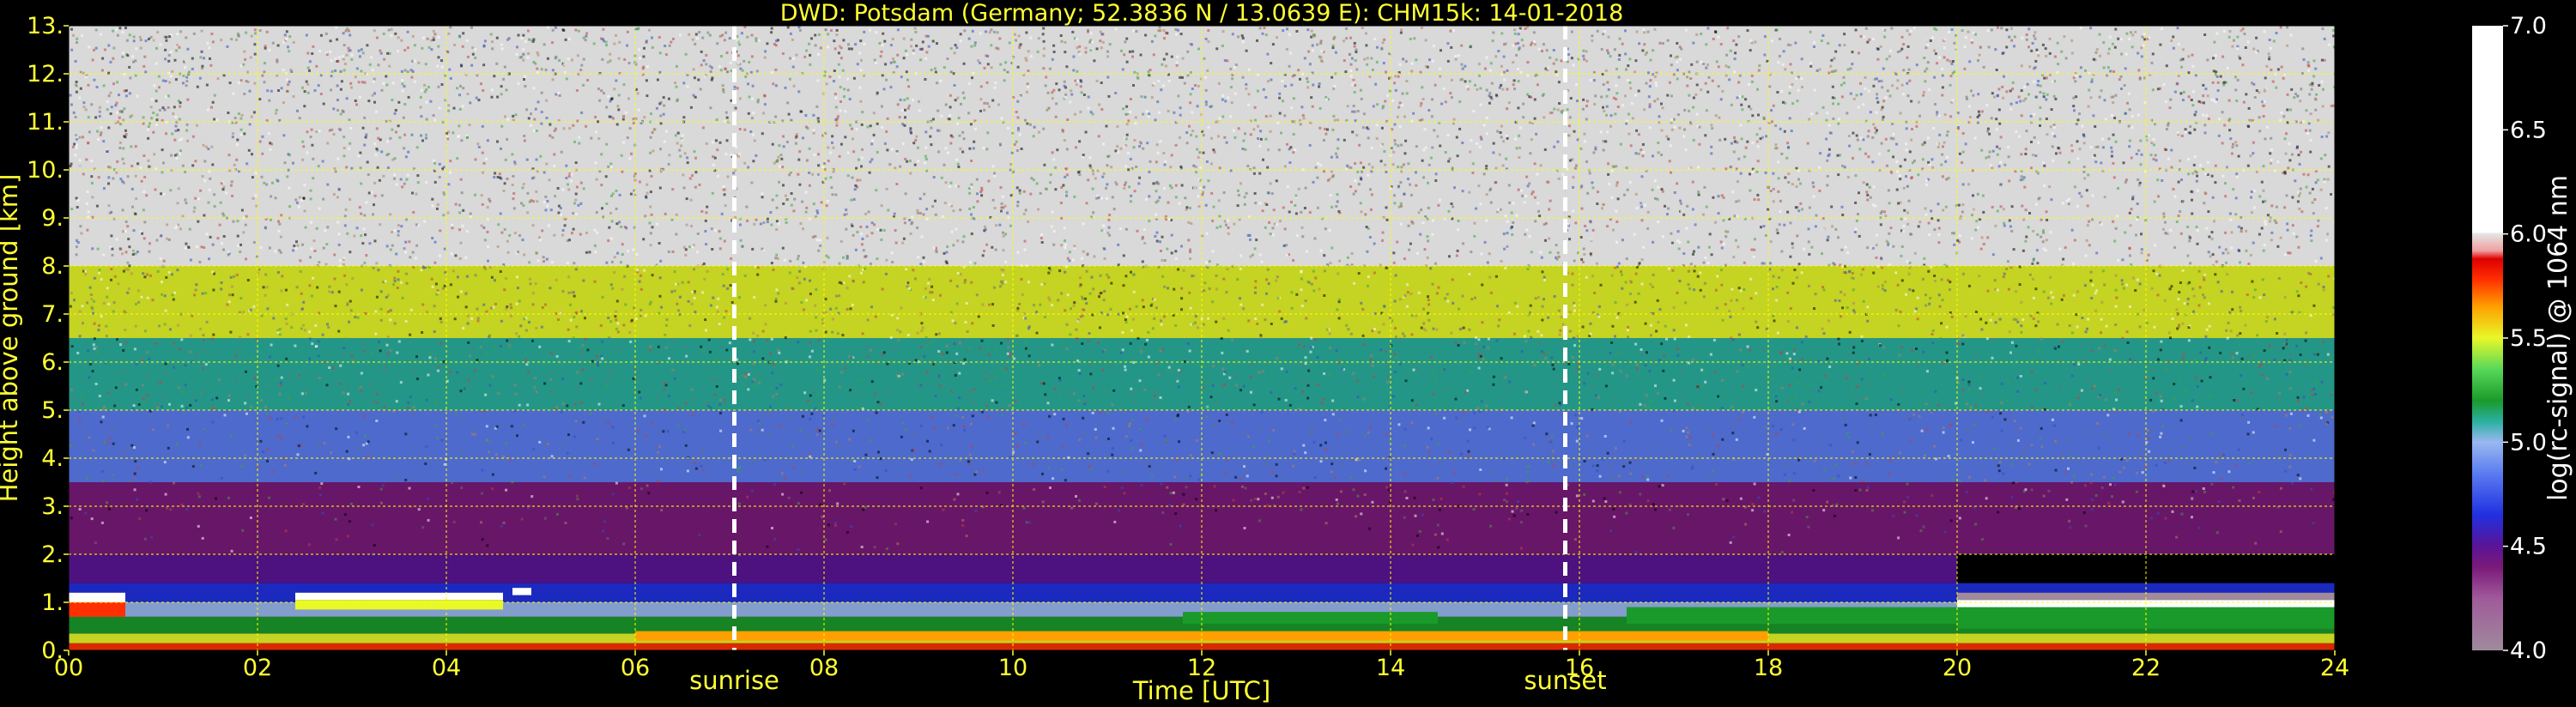  What do you see at coordinates (1390, 668) in the screenshot?
I see `x-tick-label: 14` at bounding box center [1390, 668].